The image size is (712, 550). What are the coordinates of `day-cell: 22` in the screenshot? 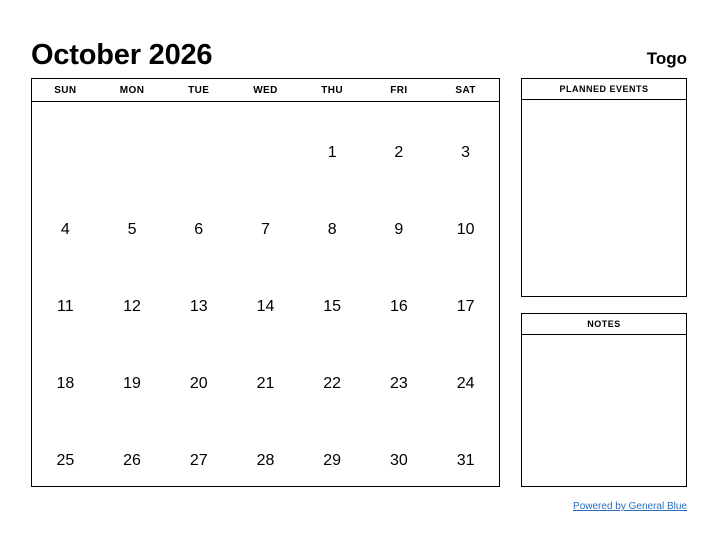 It's located at (332, 371).